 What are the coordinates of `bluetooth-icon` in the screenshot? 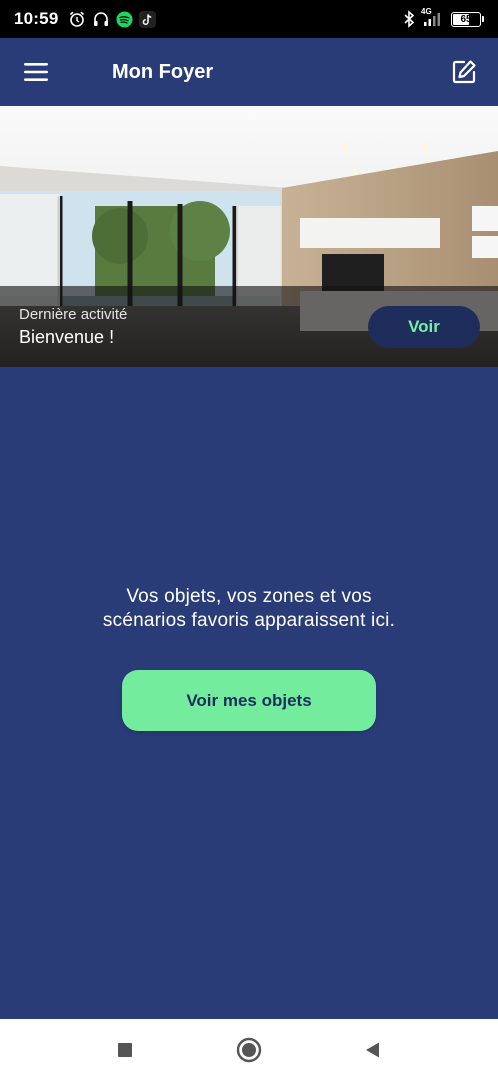 It's located at (409, 19).